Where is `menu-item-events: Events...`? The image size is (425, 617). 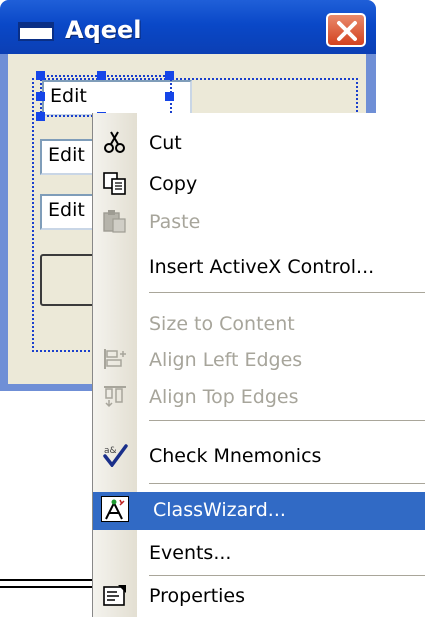 menu-item-events: Events... is located at coordinates (259, 552).